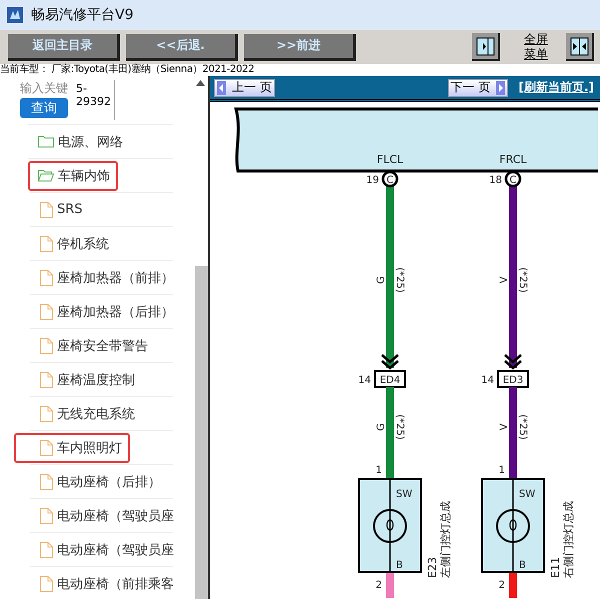  Describe the element at coordinates (300, 47) in the screenshot. I see `toolbar-button: >>前进` at that location.